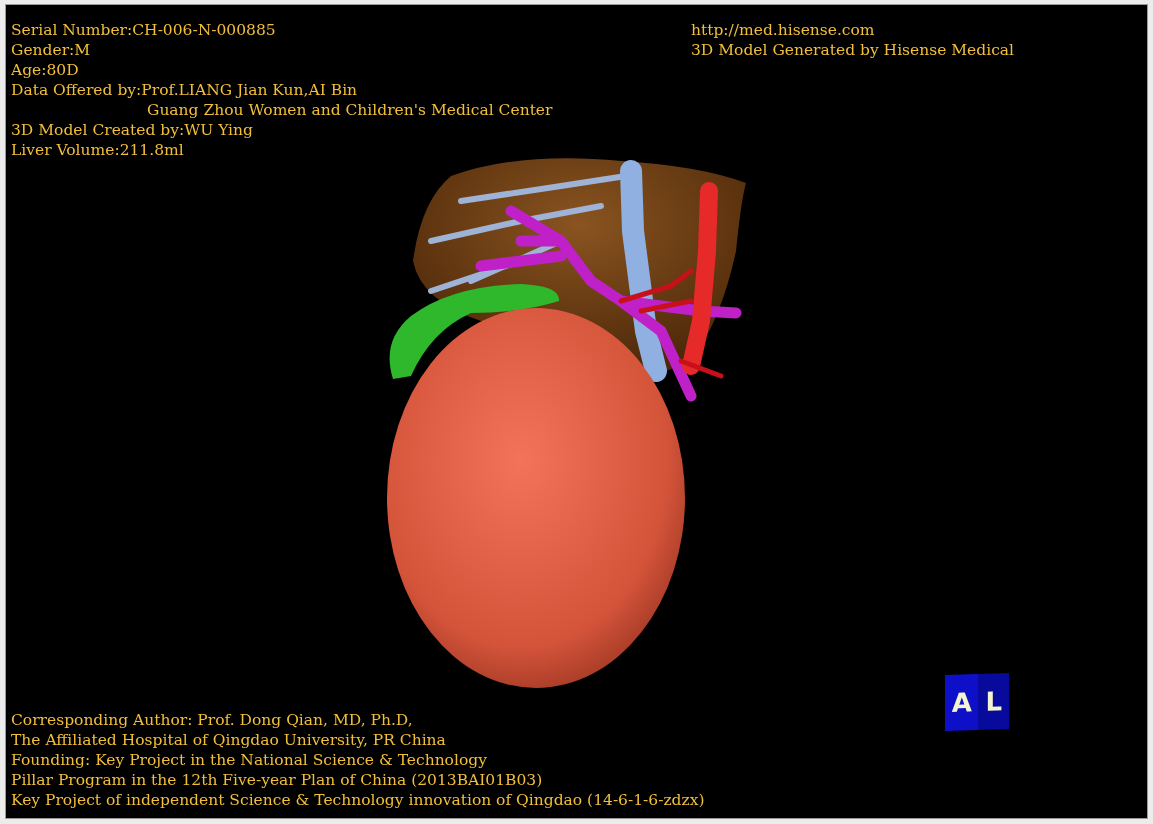  Describe the element at coordinates (132, 130) in the screenshot. I see `info-line: 3D Model Created by:WU Ying` at that location.